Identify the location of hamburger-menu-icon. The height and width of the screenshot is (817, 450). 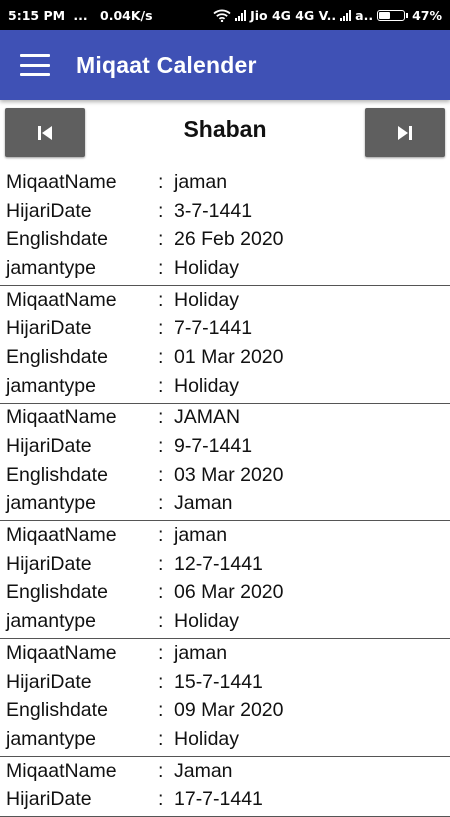
(35, 65).